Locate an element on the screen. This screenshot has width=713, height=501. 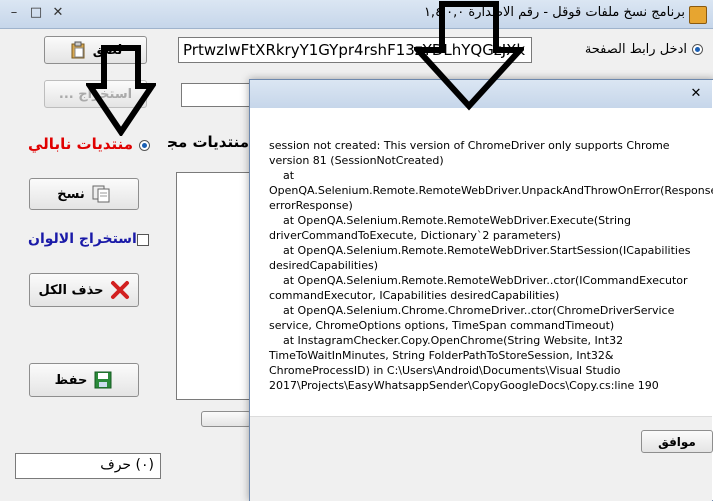
enter-url-label: ادخل رابط الصفحة is located at coordinates (635, 49).